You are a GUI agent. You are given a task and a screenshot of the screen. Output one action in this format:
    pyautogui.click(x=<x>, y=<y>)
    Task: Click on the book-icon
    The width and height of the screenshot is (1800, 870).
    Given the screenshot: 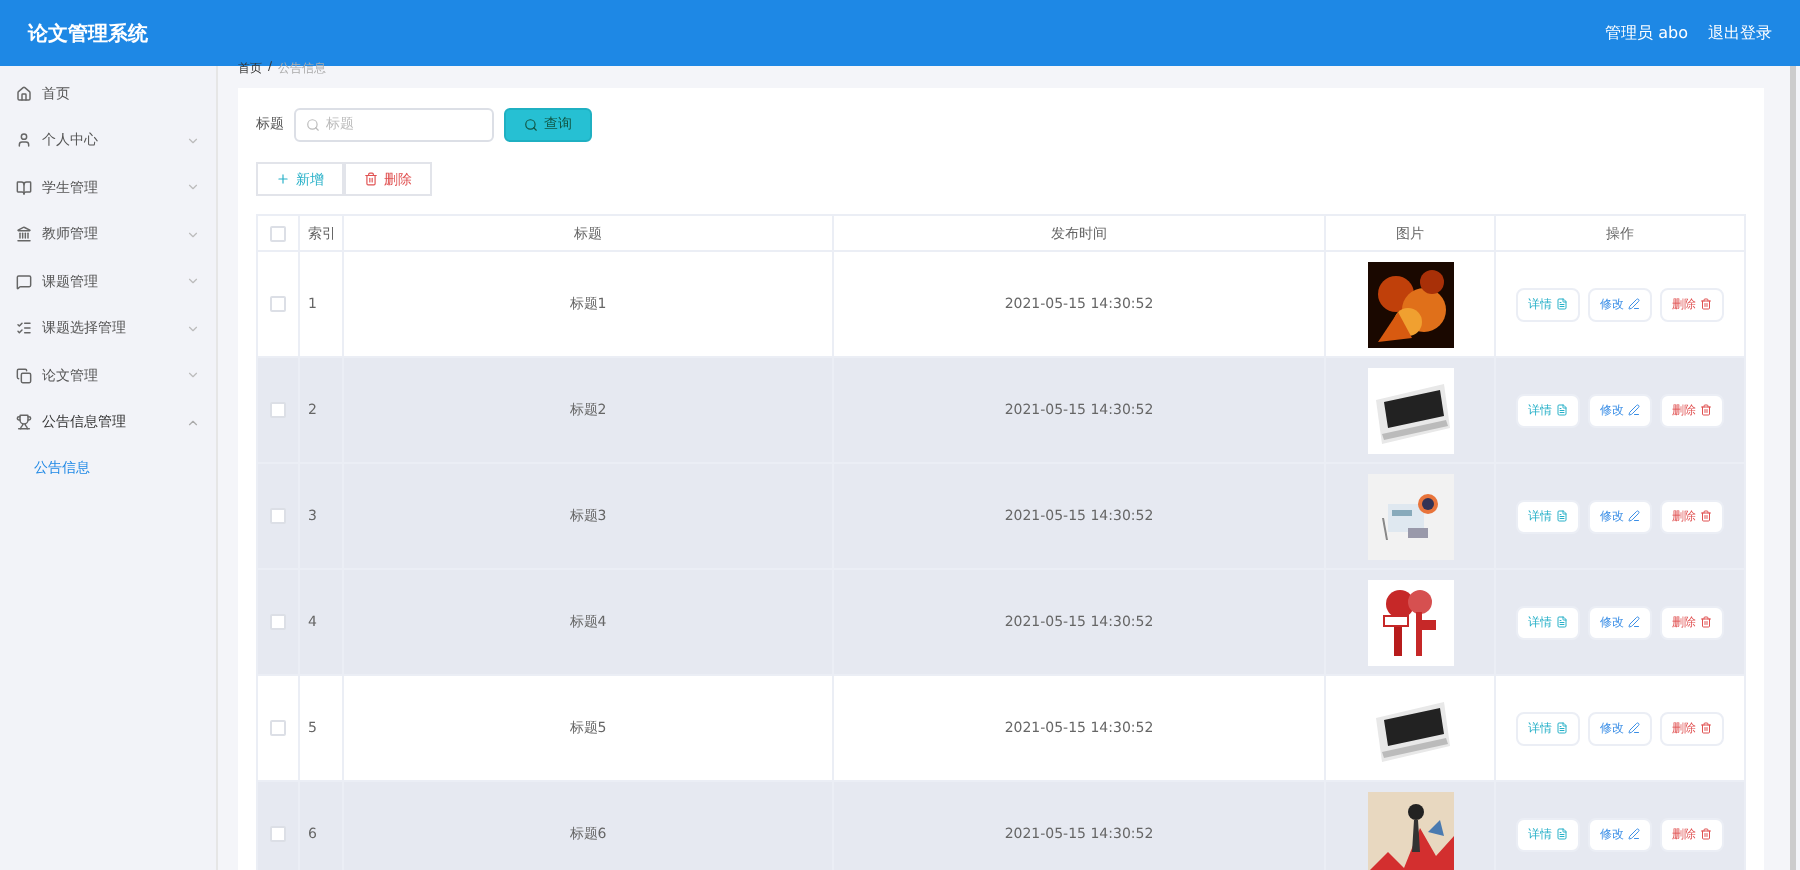 What is the action you would take?
    pyautogui.click(x=24, y=187)
    